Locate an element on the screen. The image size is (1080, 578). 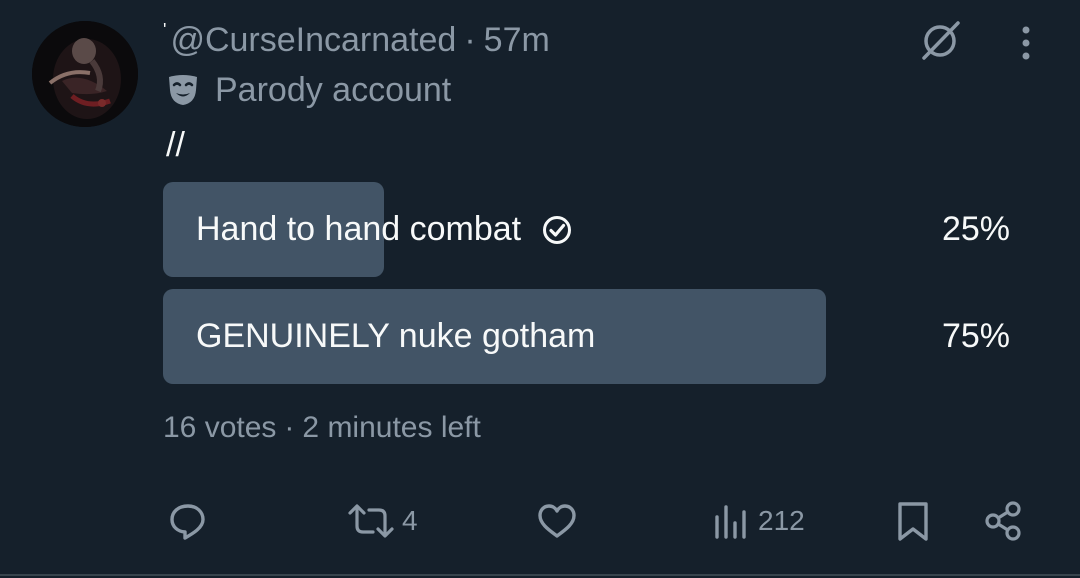
share-button is located at coordinates (1004, 521).